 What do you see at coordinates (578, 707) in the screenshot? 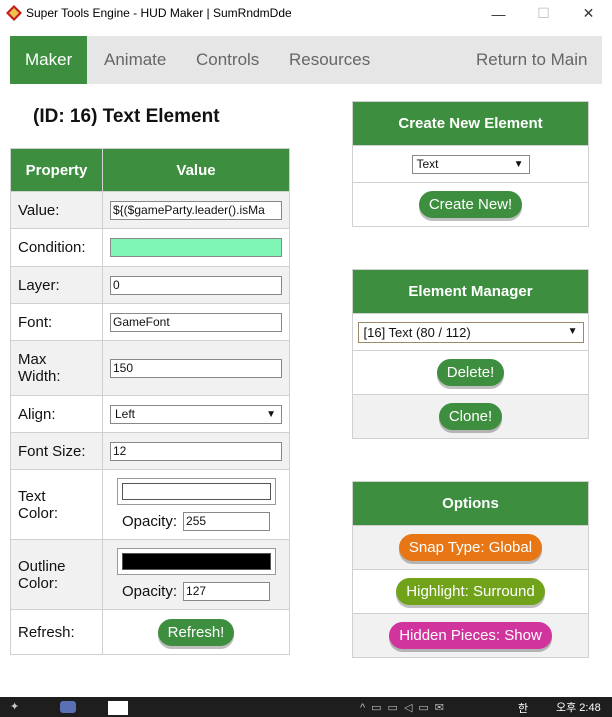
I see `taskbar-clock: 오후 2:48` at bounding box center [578, 707].